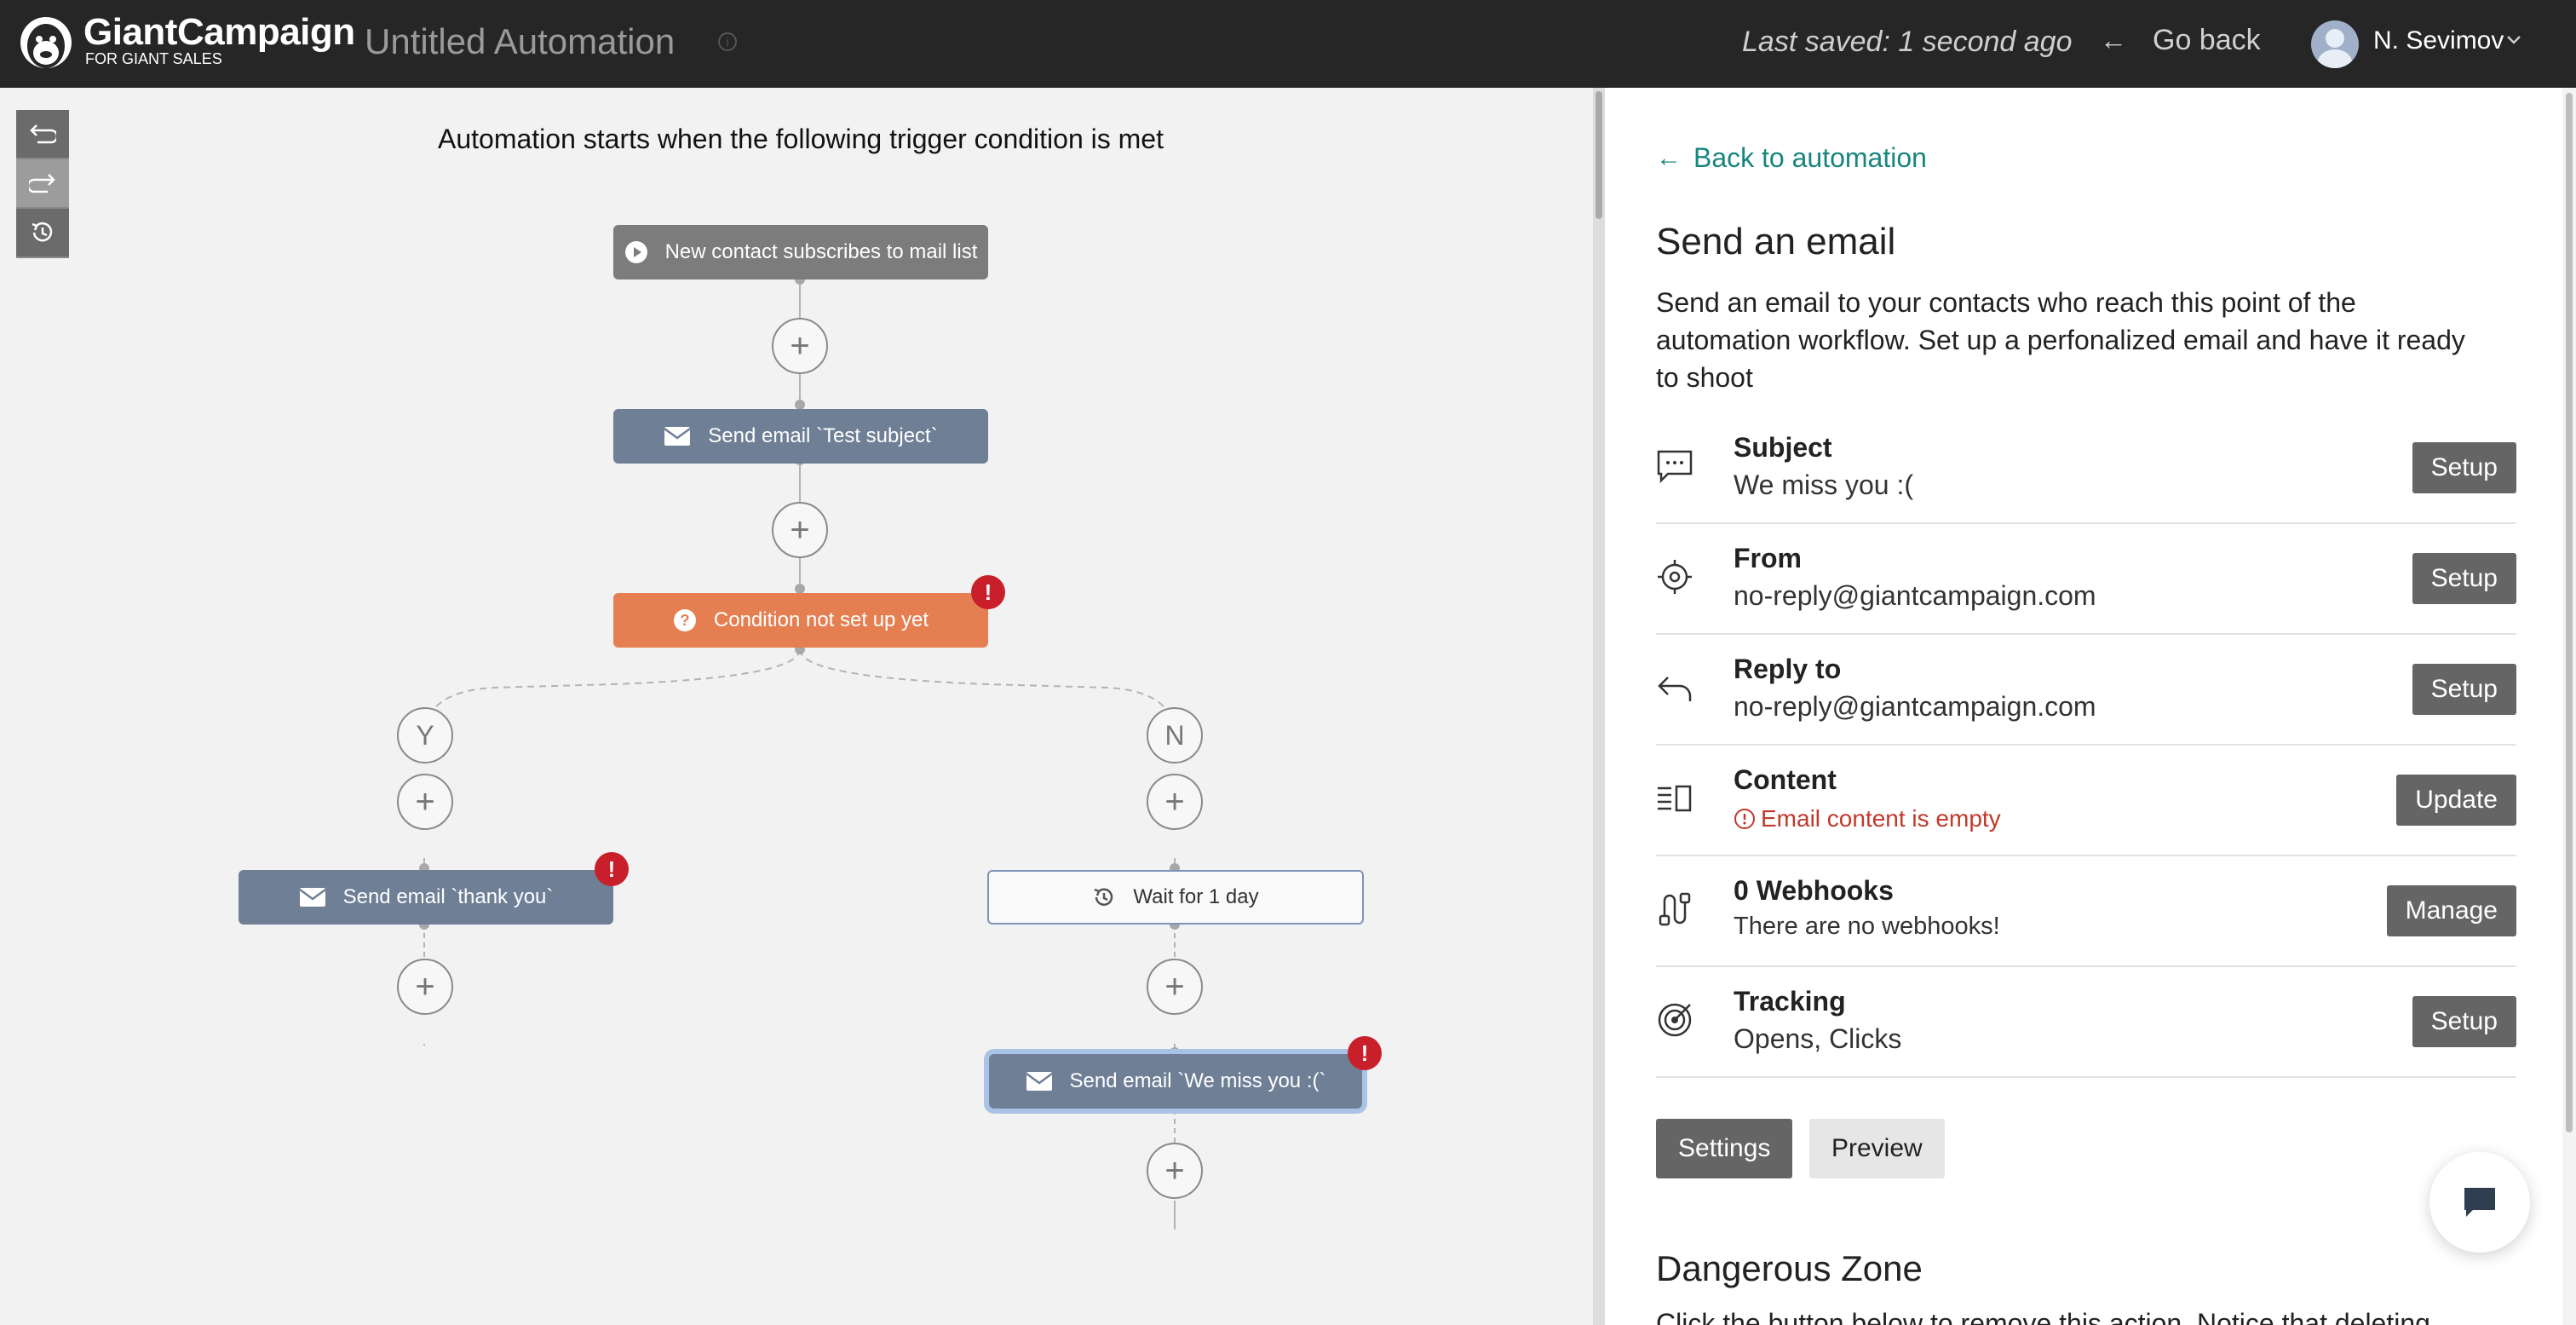 The height and width of the screenshot is (1325, 2576). I want to click on webhook-icon, so click(1675, 909).